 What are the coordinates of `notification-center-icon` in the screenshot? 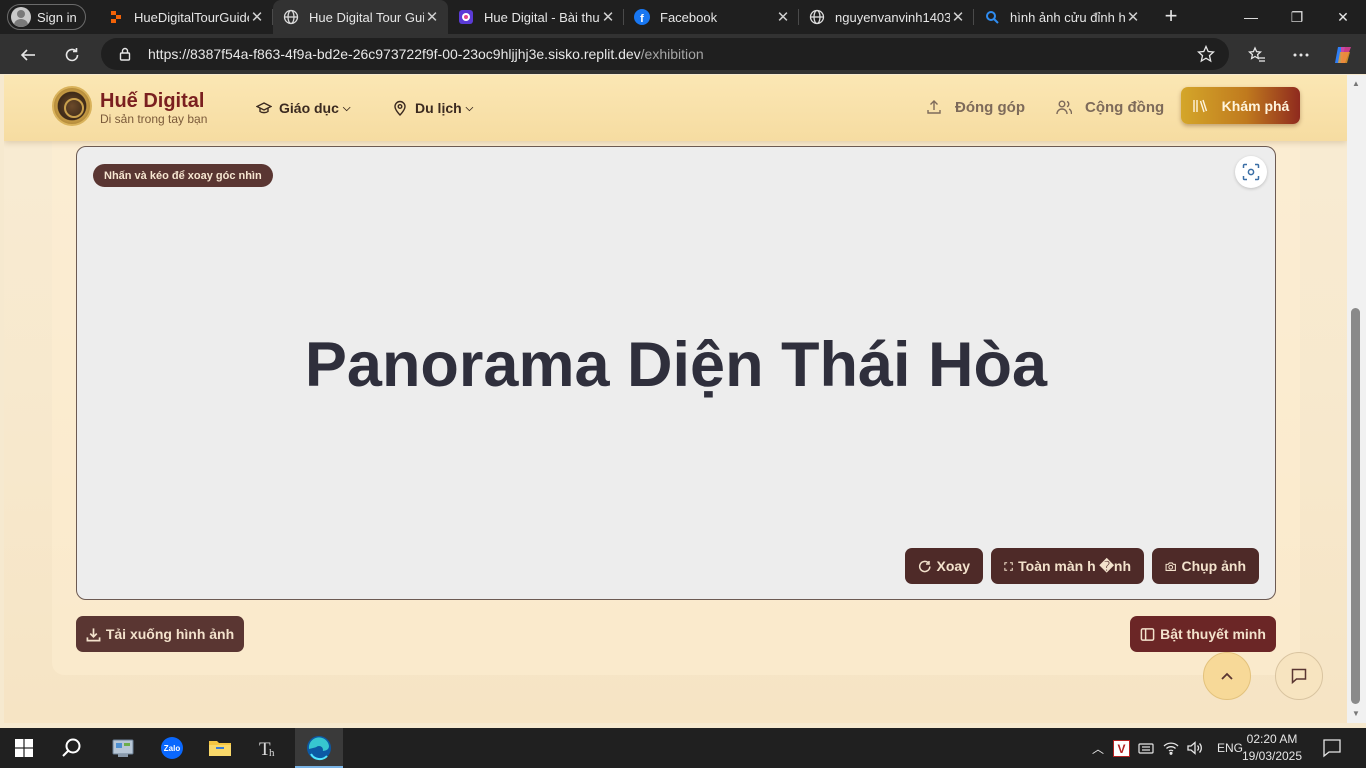 It's located at (1332, 748).